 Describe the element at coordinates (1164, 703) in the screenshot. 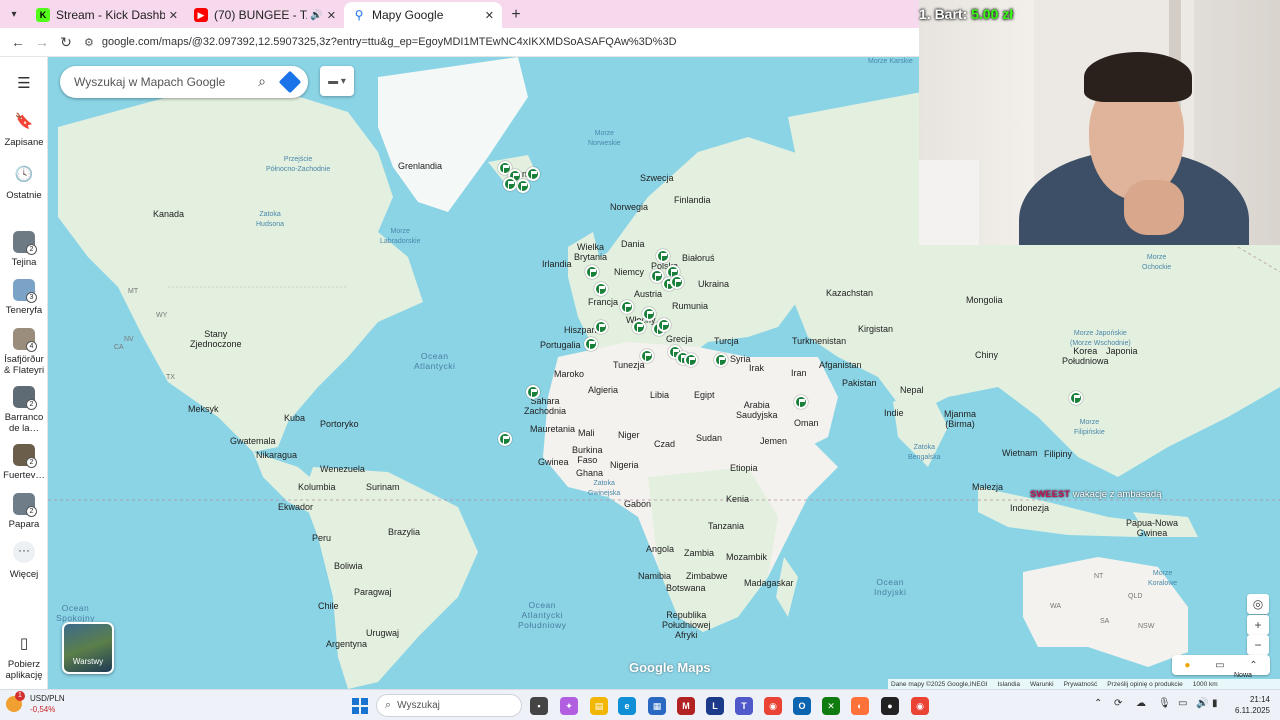

I see `microphone-icon: 🎙` at that location.